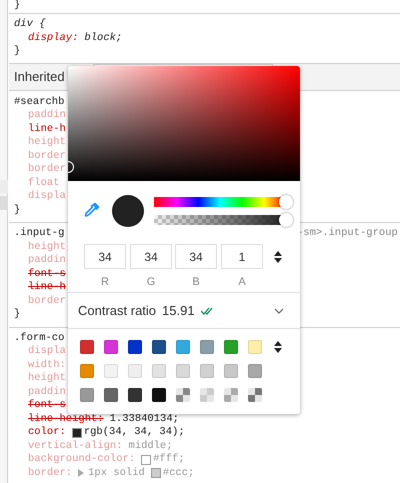  I want to click on color-gradient-area, so click(184, 123).